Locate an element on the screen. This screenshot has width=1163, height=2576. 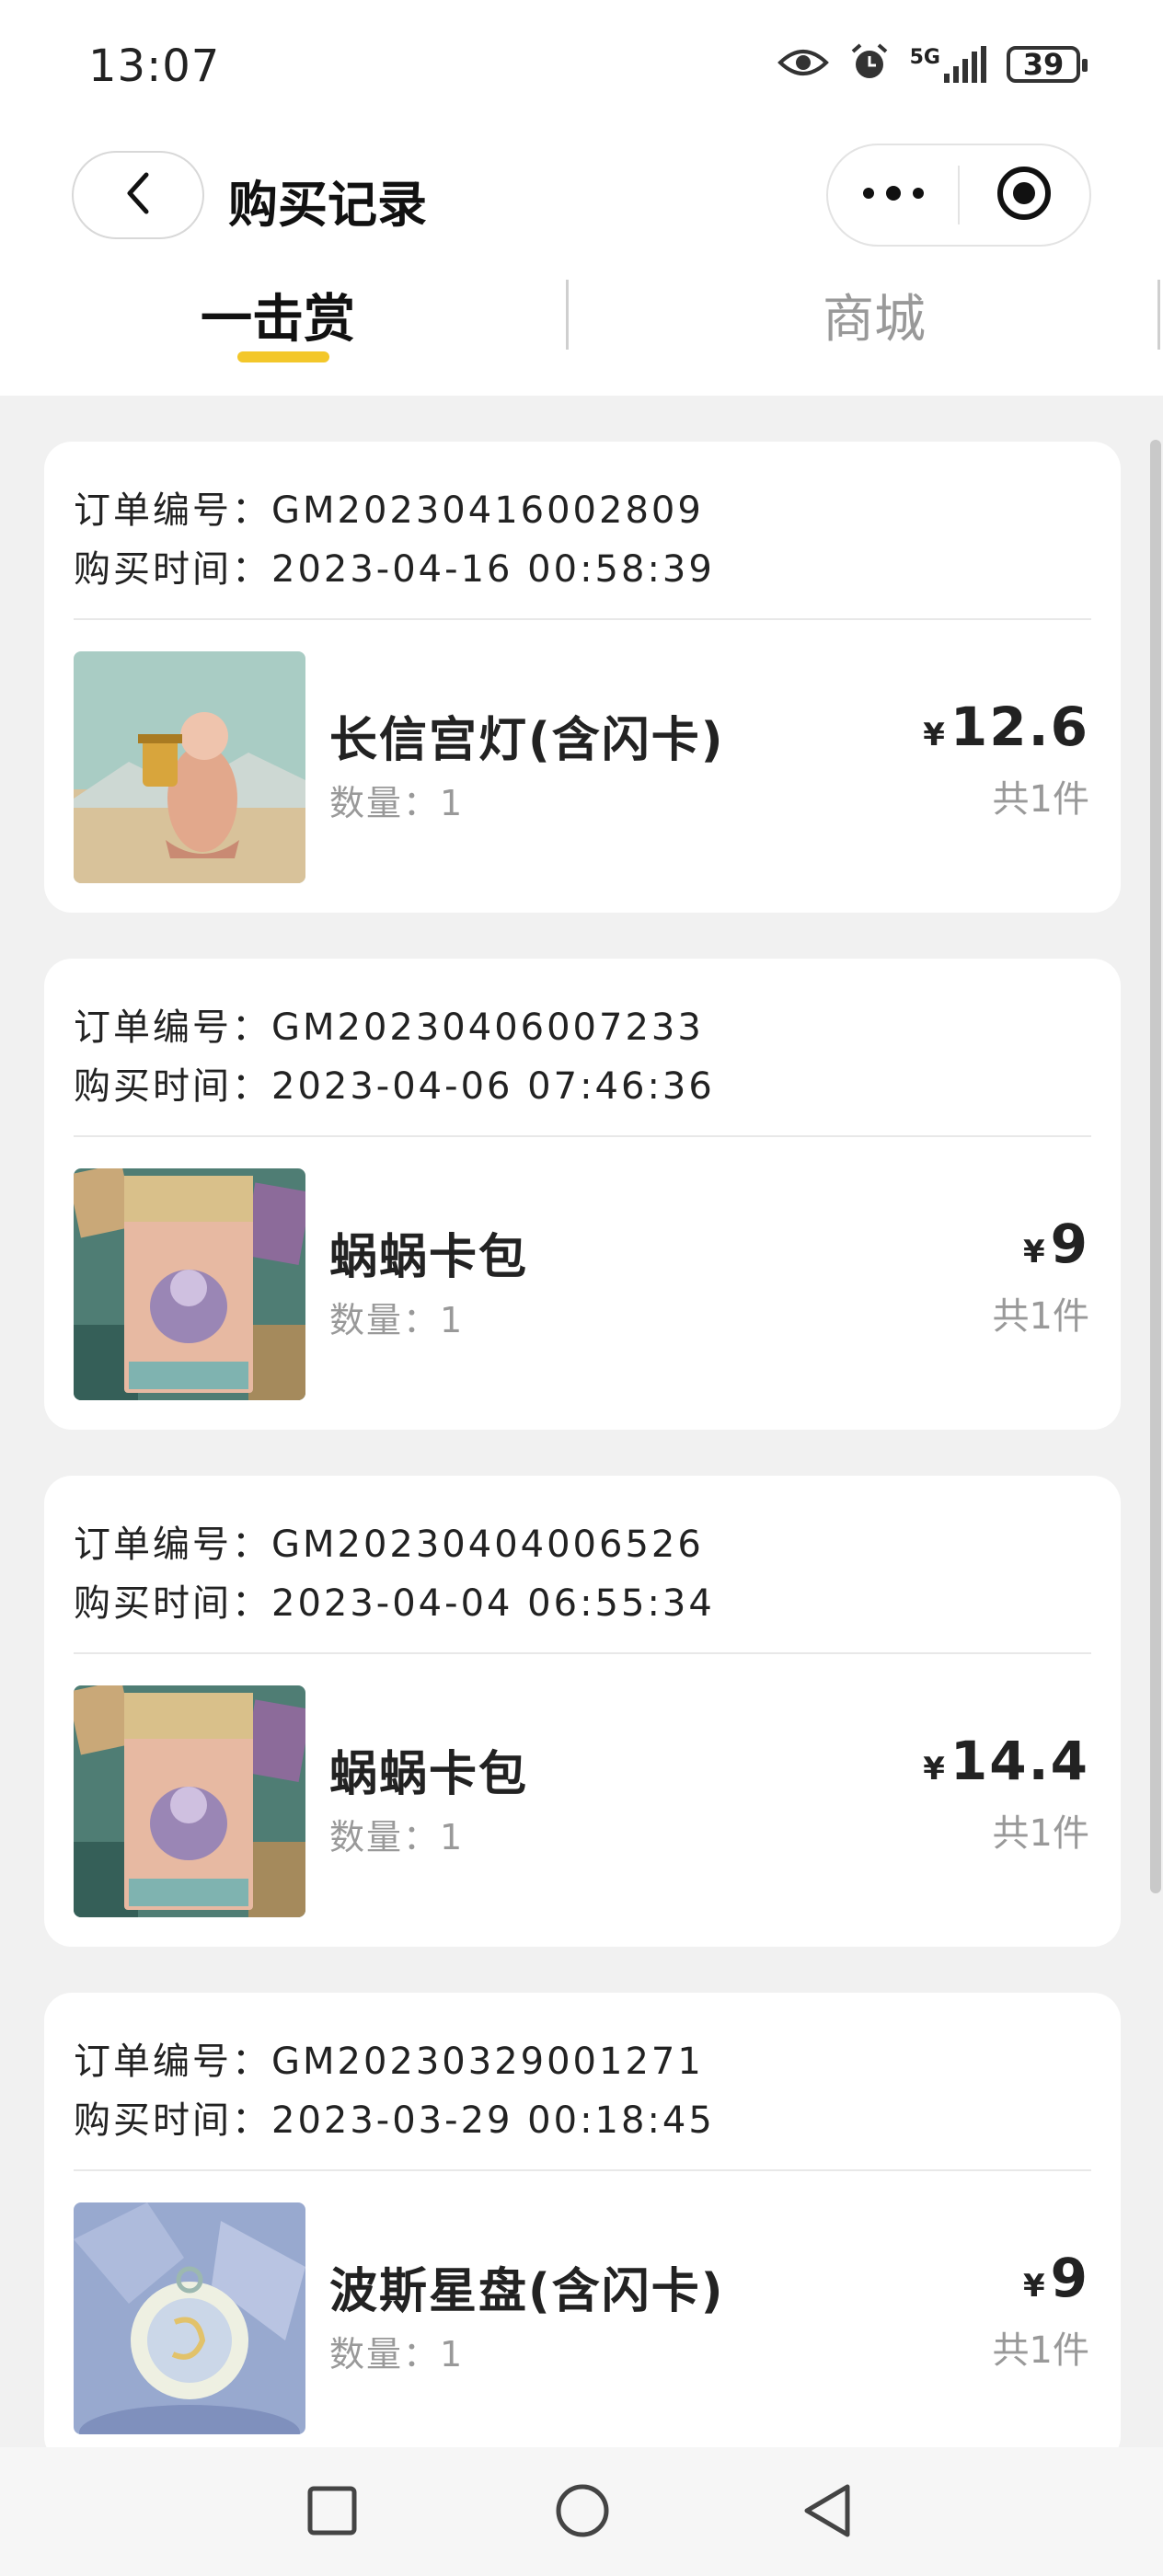
purchase-time-row: 购买时间：2023-04-04 06:55:34 is located at coordinates (395, 1600).